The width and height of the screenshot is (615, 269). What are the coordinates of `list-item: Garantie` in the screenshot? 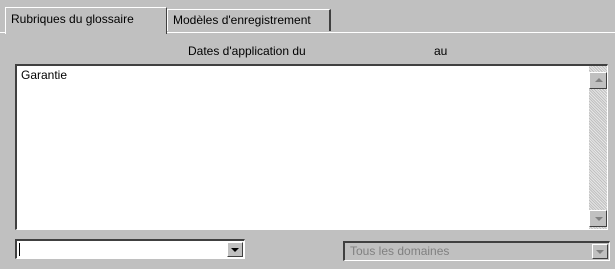 It's located at (44, 75).